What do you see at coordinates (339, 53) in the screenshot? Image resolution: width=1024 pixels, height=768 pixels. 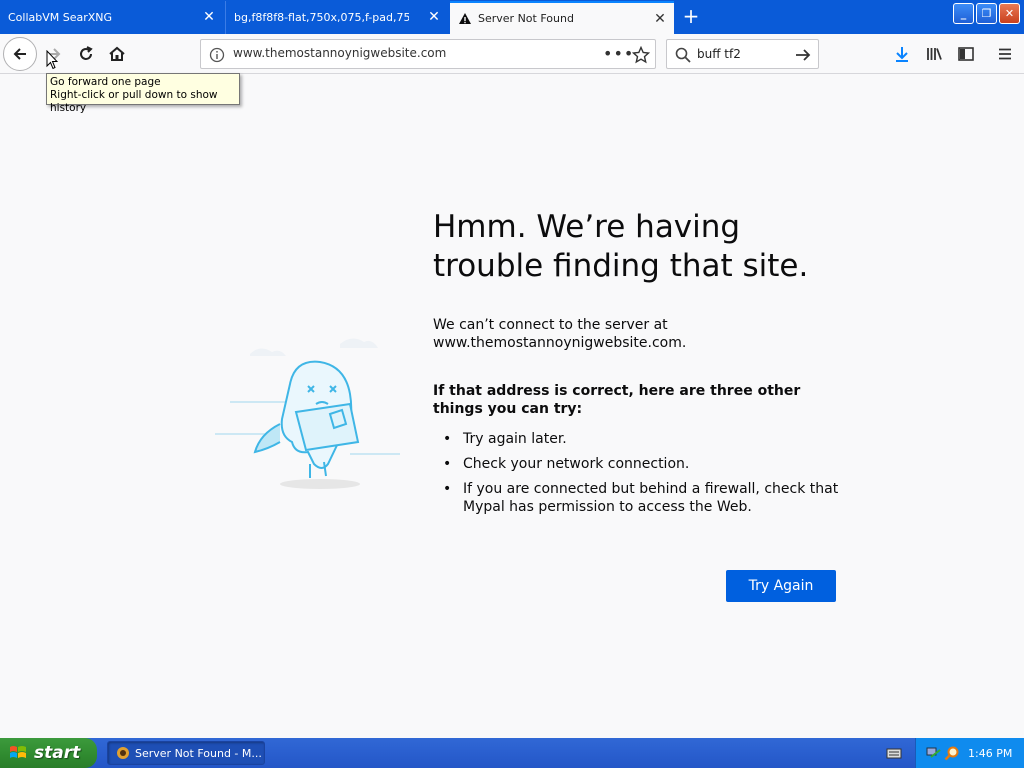 I see `url-text: www.themostannoynigwebsite.com` at bounding box center [339, 53].